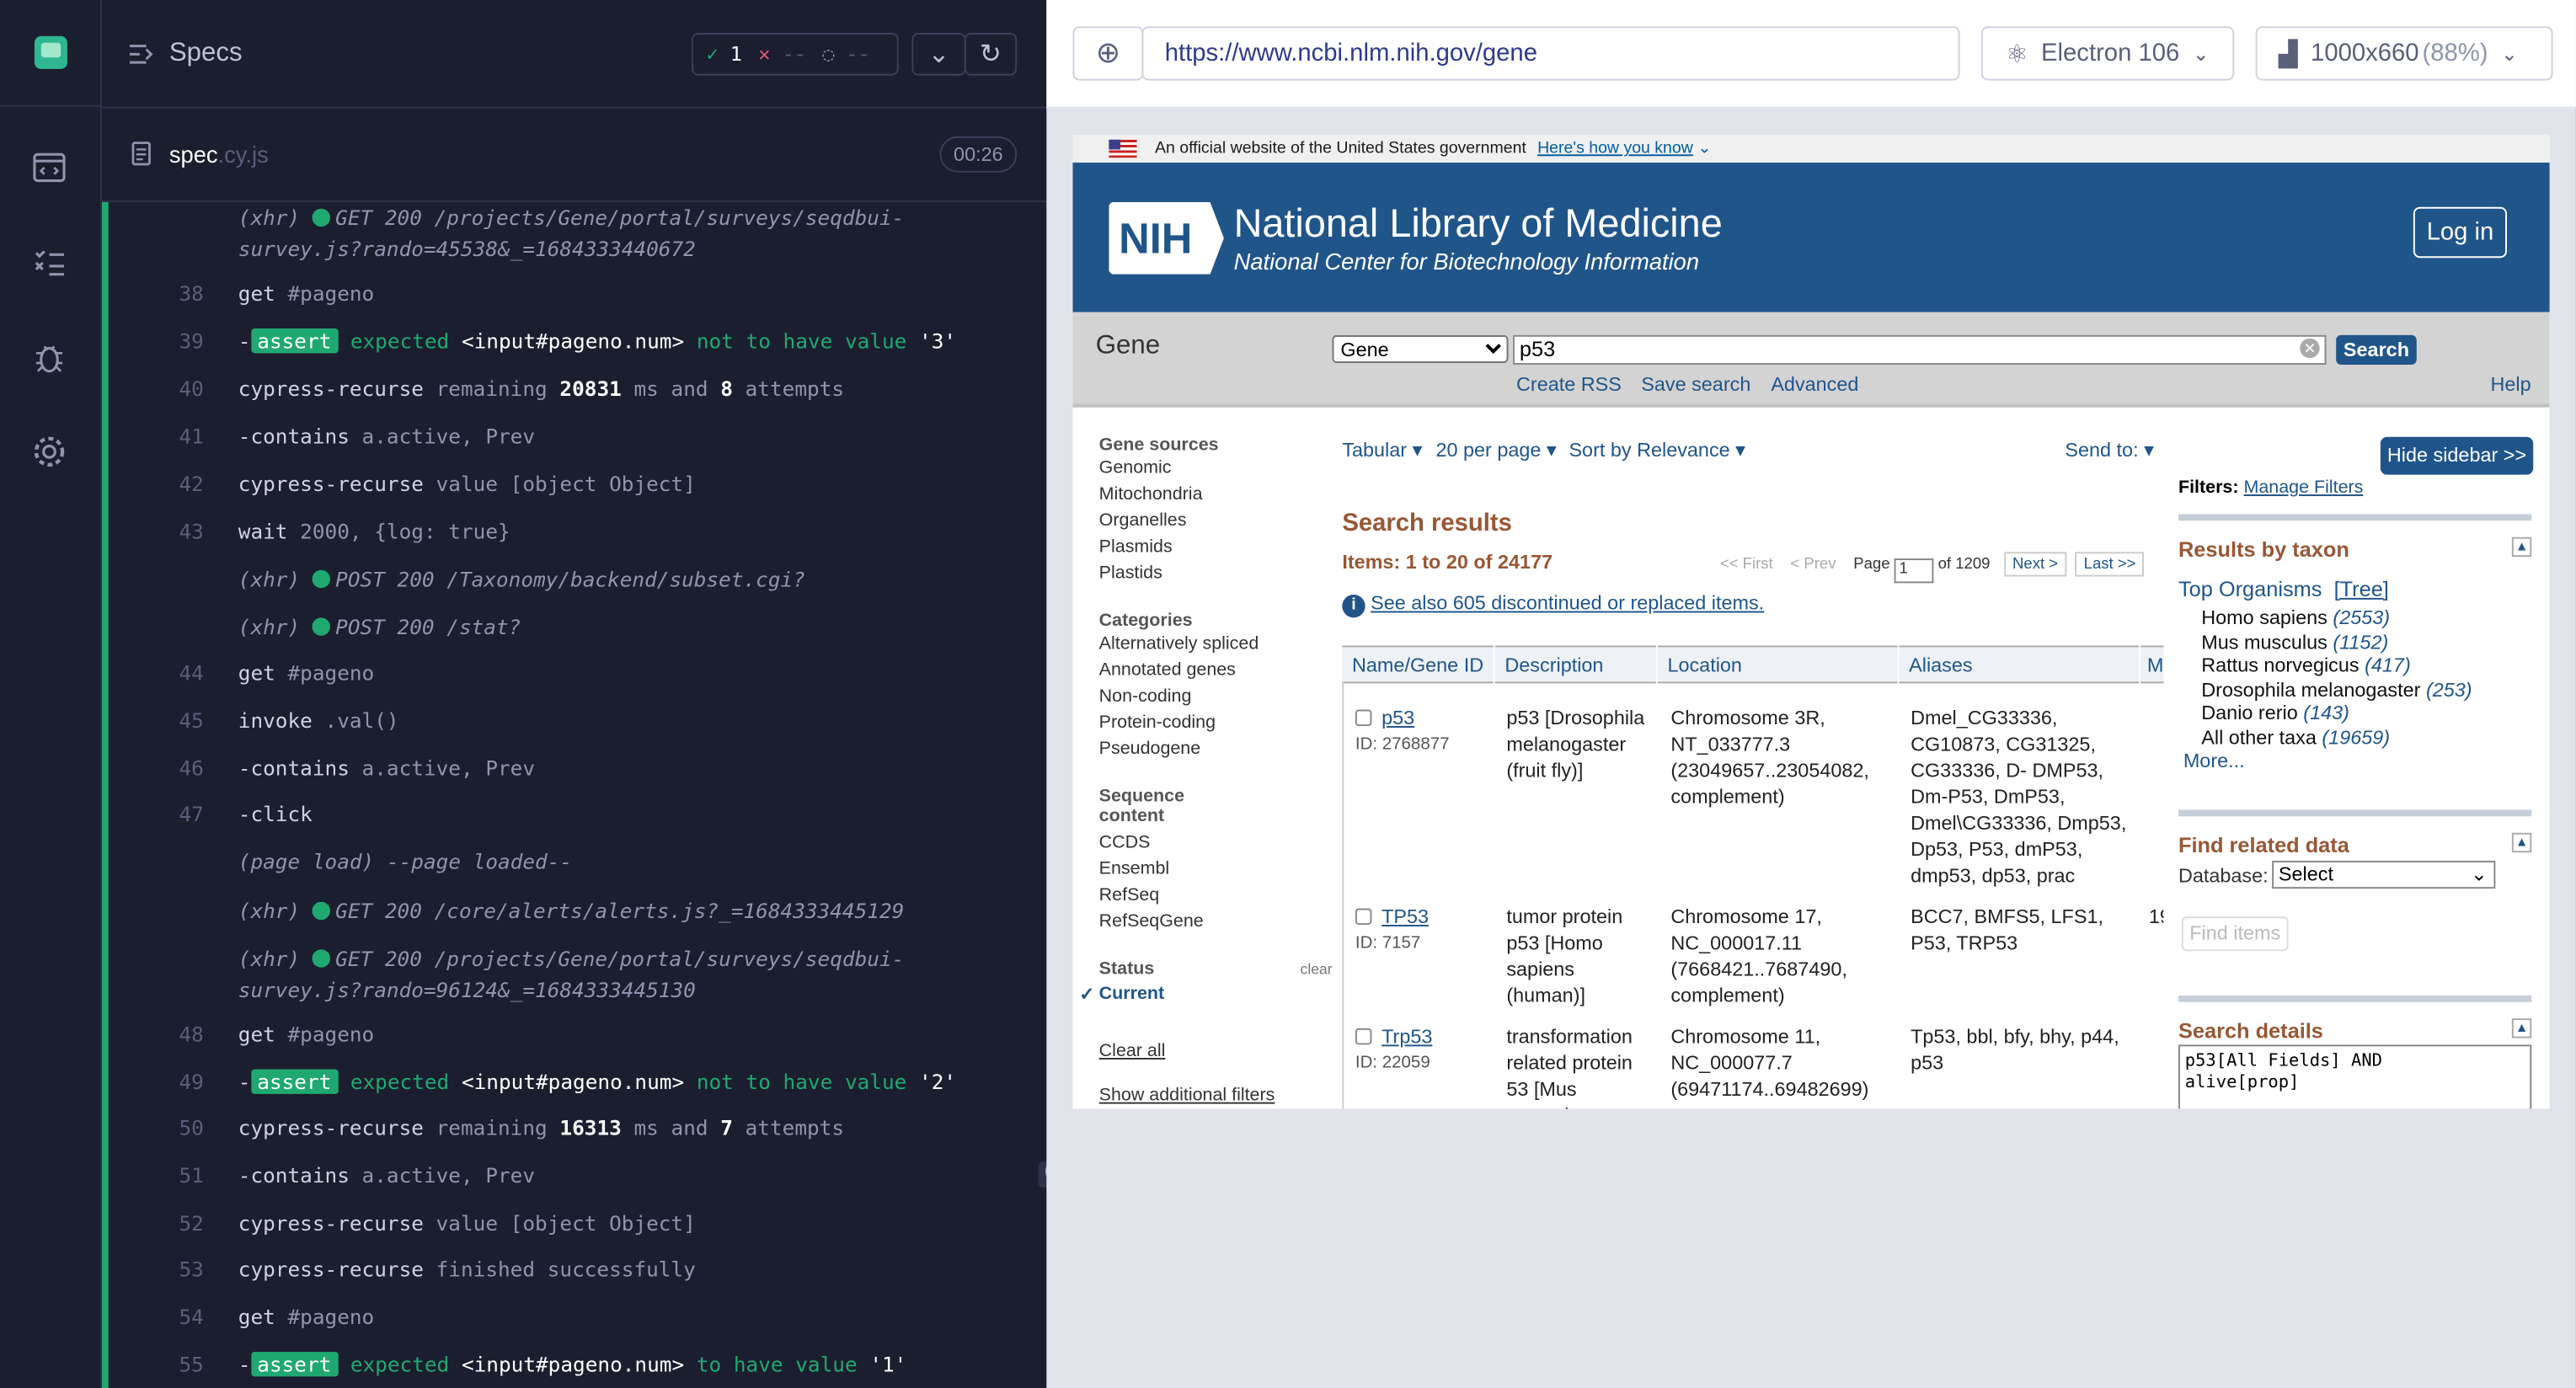 The height and width of the screenshot is (1388, 2576). What do you see at coordinates (1179, 749) in the screenshot?
I see `facet-item: Pseudogene` at bounding box center [1179, 749].